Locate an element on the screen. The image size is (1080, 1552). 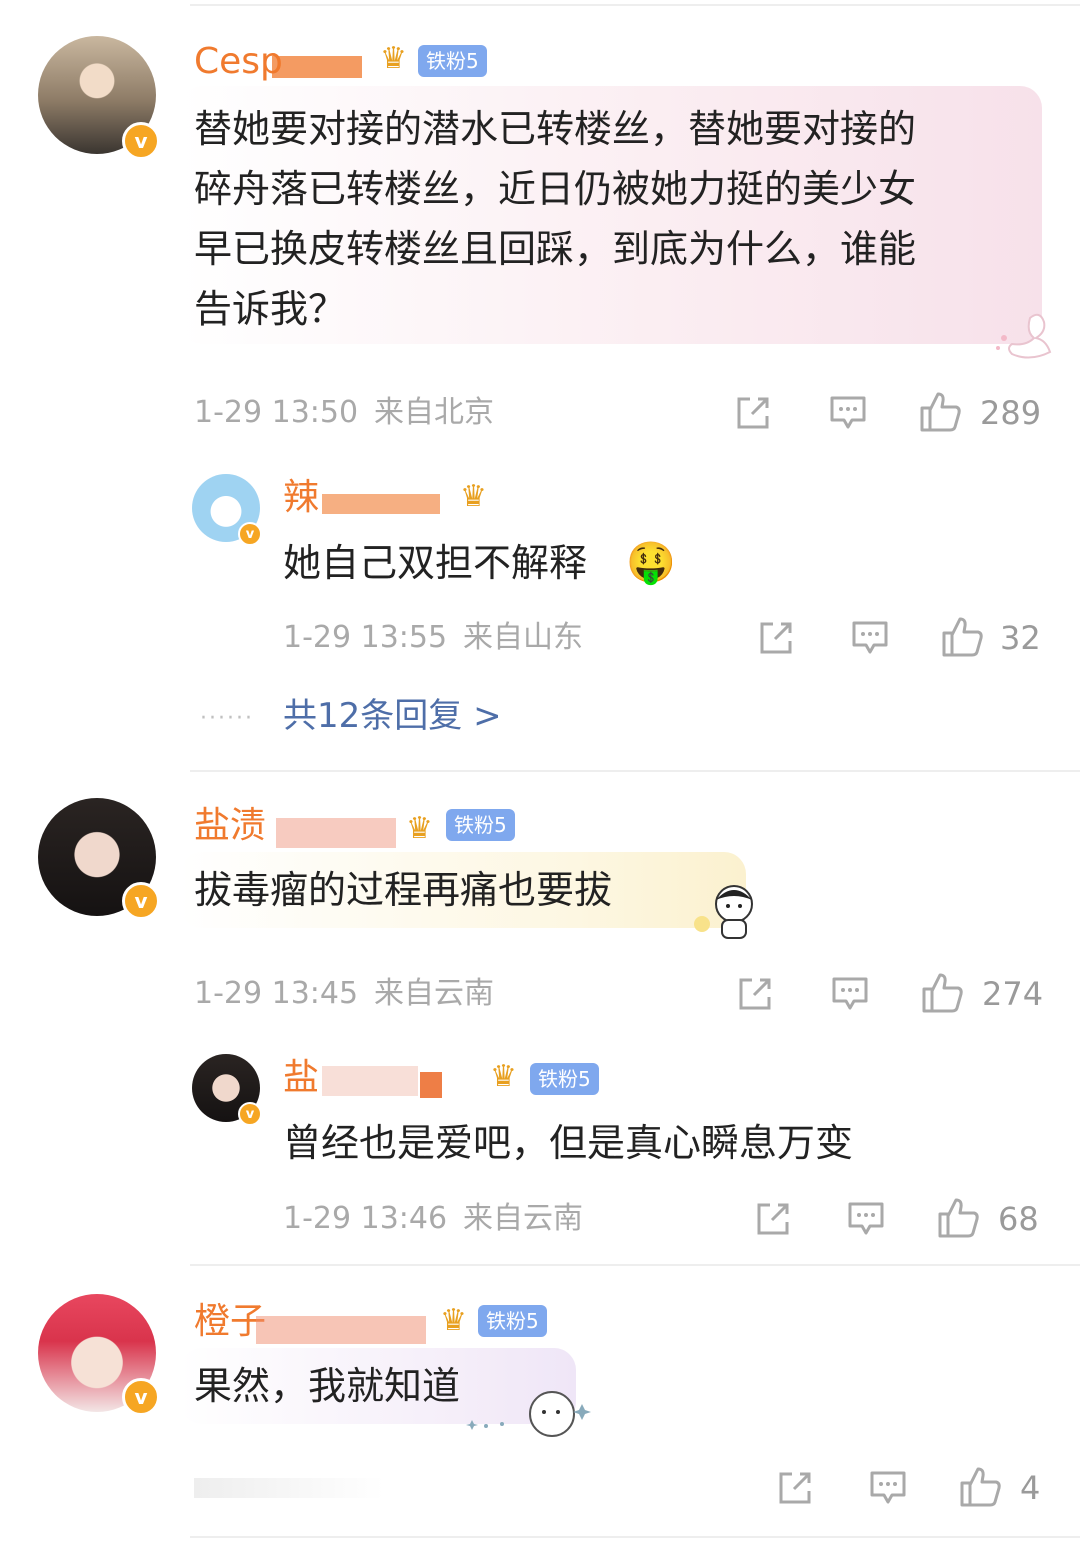
bear-sticker-icon is located at coordinates (528, 1414).